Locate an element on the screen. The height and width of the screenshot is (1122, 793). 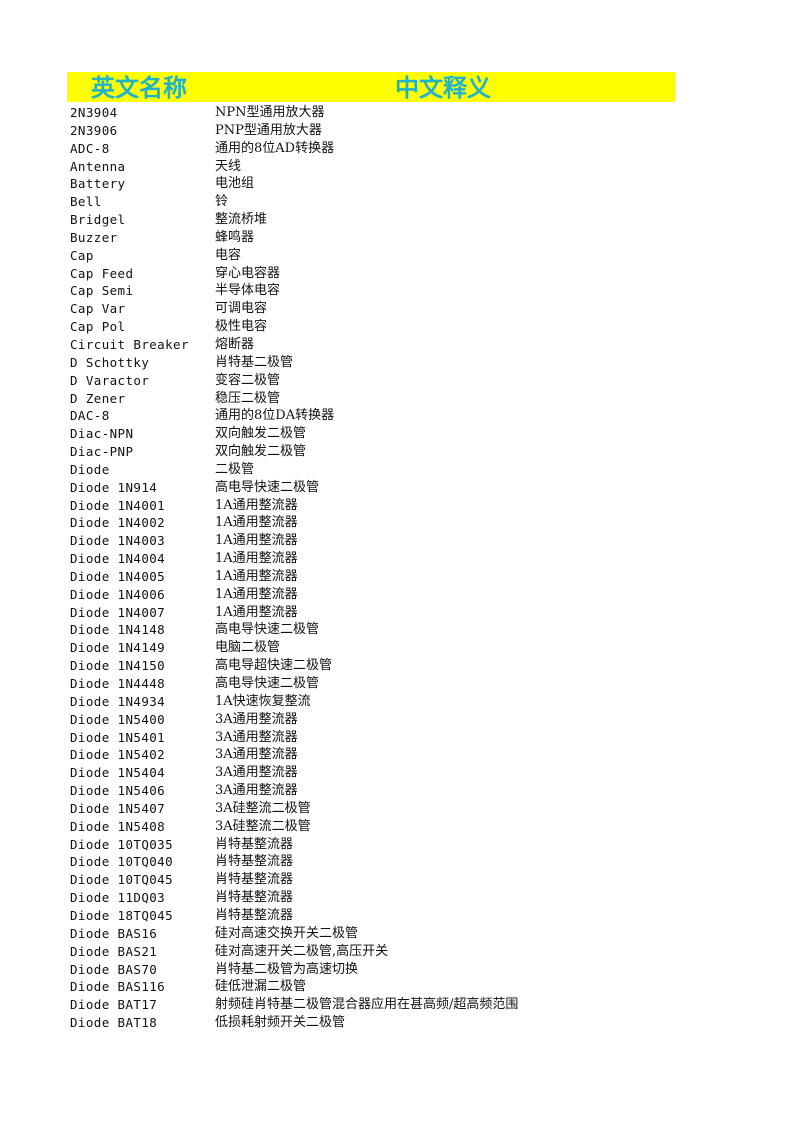
english-name-cell: Diode 10TQ045 is located at coordinates (122, 880).